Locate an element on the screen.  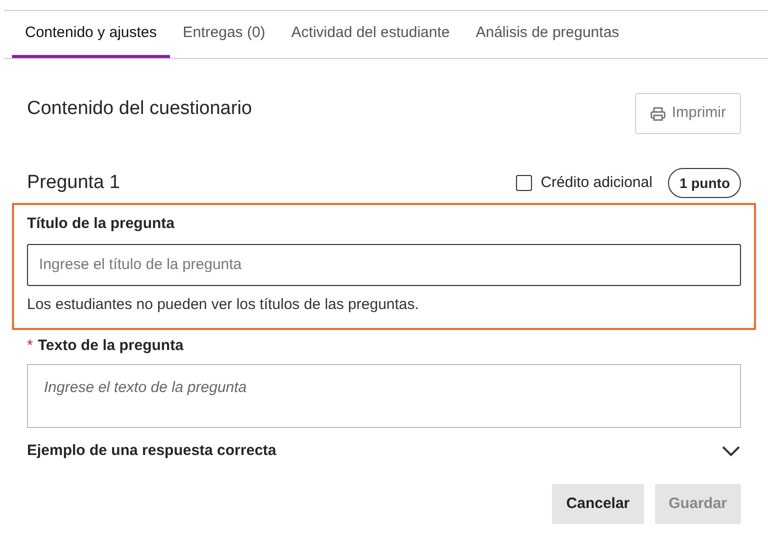
field-label: Título de la pregunta is located at coordinates (101, 224).